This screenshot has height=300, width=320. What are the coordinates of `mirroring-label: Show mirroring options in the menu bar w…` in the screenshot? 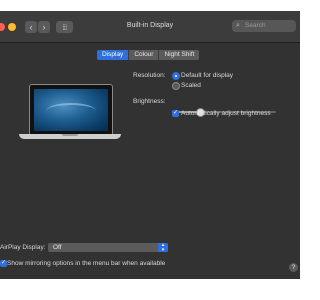 It's located at (86, 263).